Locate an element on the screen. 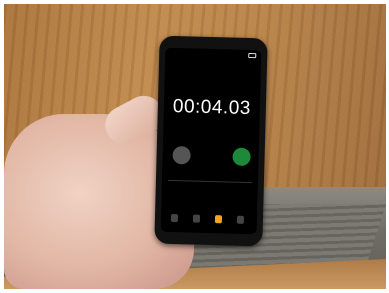  battery-icon is located at coordinates (252, 55).